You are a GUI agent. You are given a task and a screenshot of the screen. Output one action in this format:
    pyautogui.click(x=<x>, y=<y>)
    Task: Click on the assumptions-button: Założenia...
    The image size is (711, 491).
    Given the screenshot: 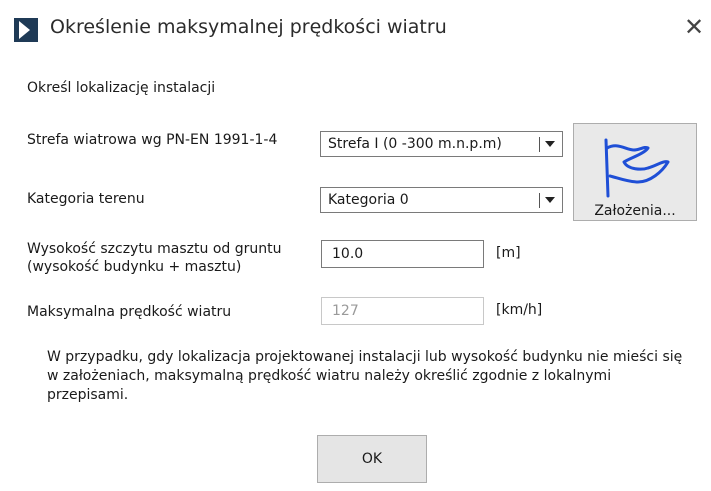 What is the action you would take?
    pyautogui.click(x=635, y=172)
    